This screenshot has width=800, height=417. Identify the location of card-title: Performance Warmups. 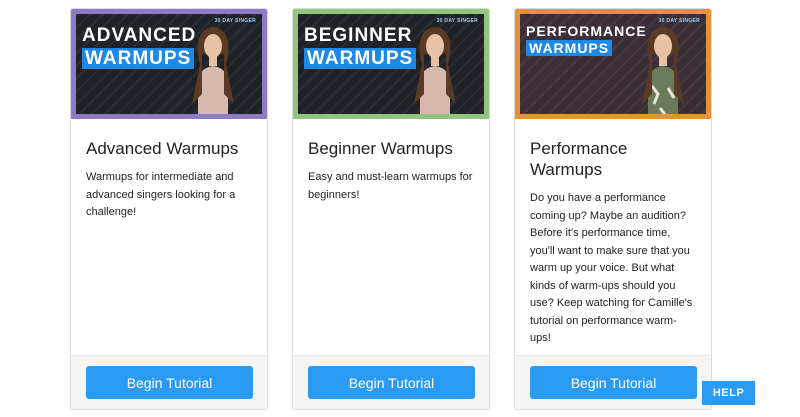
(579, 159).